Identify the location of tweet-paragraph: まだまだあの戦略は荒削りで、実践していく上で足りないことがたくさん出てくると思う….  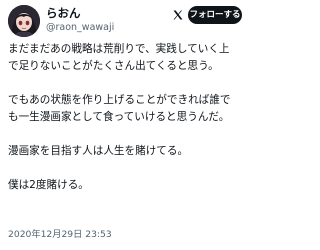
(119, 57).